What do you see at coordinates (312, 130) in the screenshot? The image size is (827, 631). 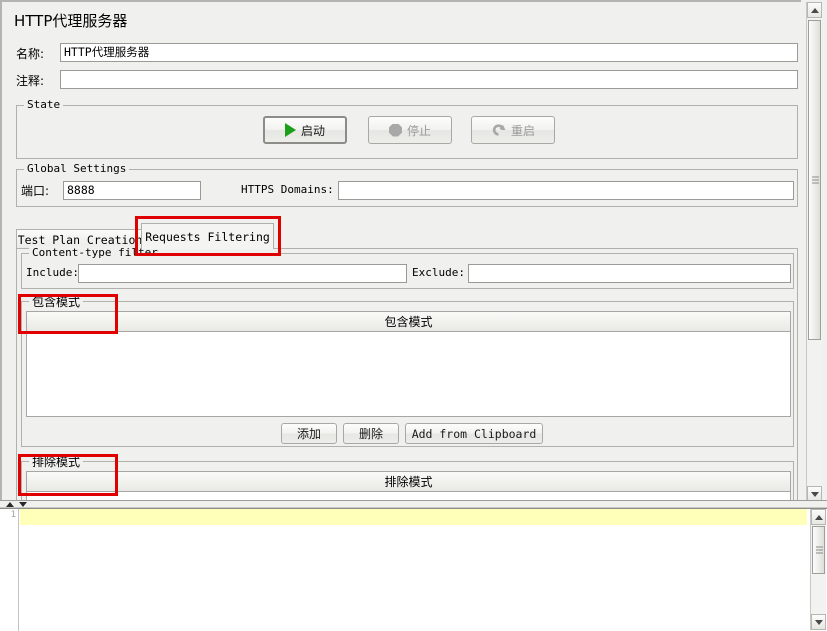 I see `start-button-label: 启动` at bounding box center [312, 130].